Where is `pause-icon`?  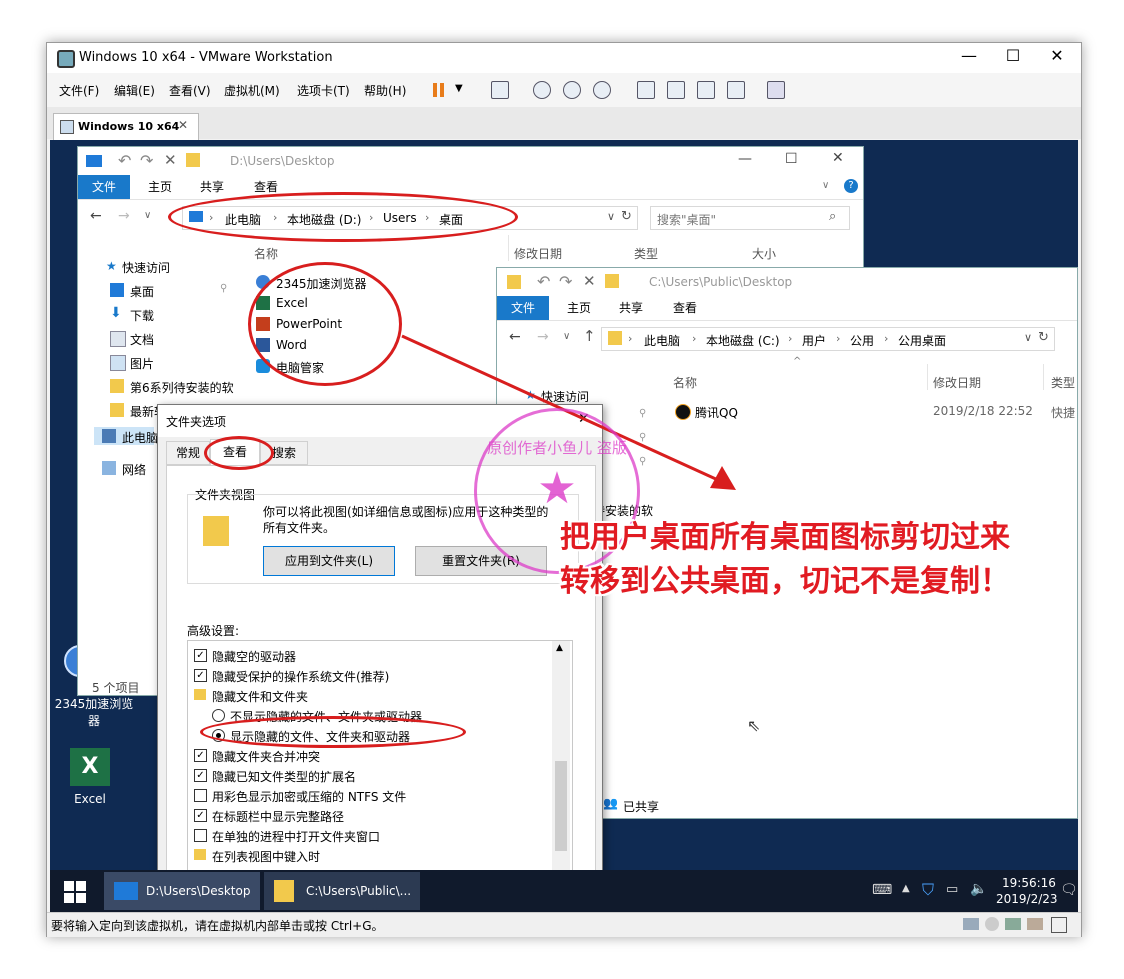
pause-icon is located at coordinates (435, 90).